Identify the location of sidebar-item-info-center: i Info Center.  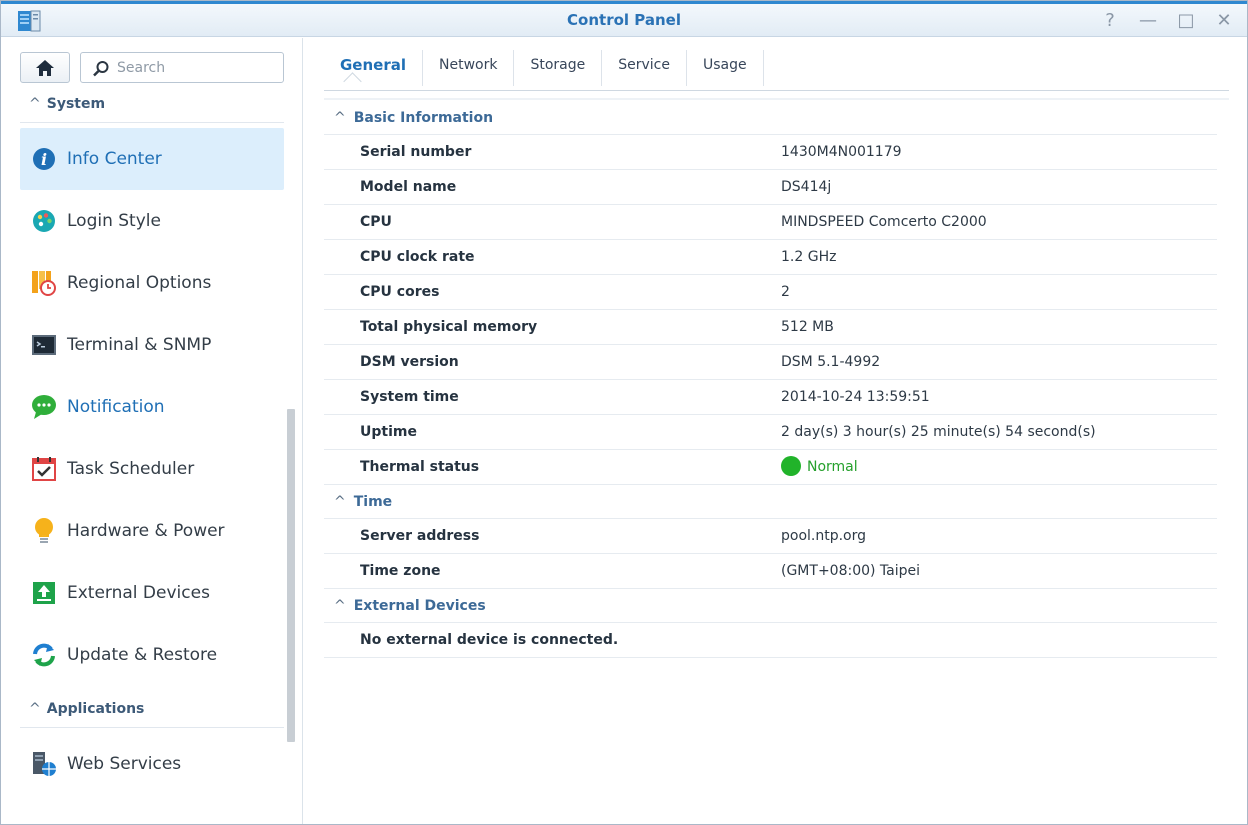
(152, 159).